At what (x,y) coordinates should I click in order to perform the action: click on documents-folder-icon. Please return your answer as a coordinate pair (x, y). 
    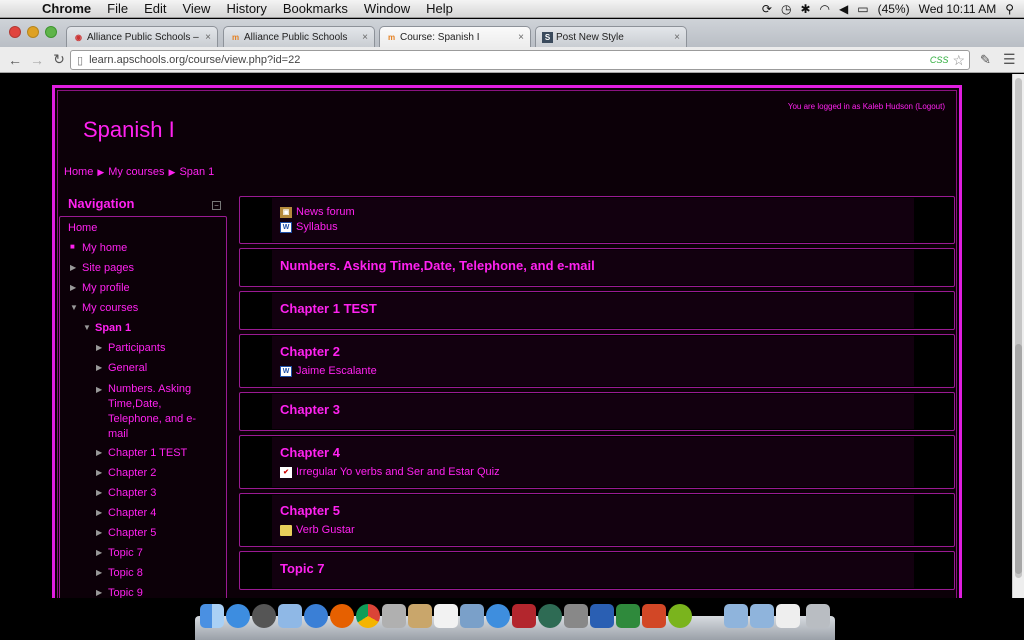
    Looking at the image, I should click on (762, 616).